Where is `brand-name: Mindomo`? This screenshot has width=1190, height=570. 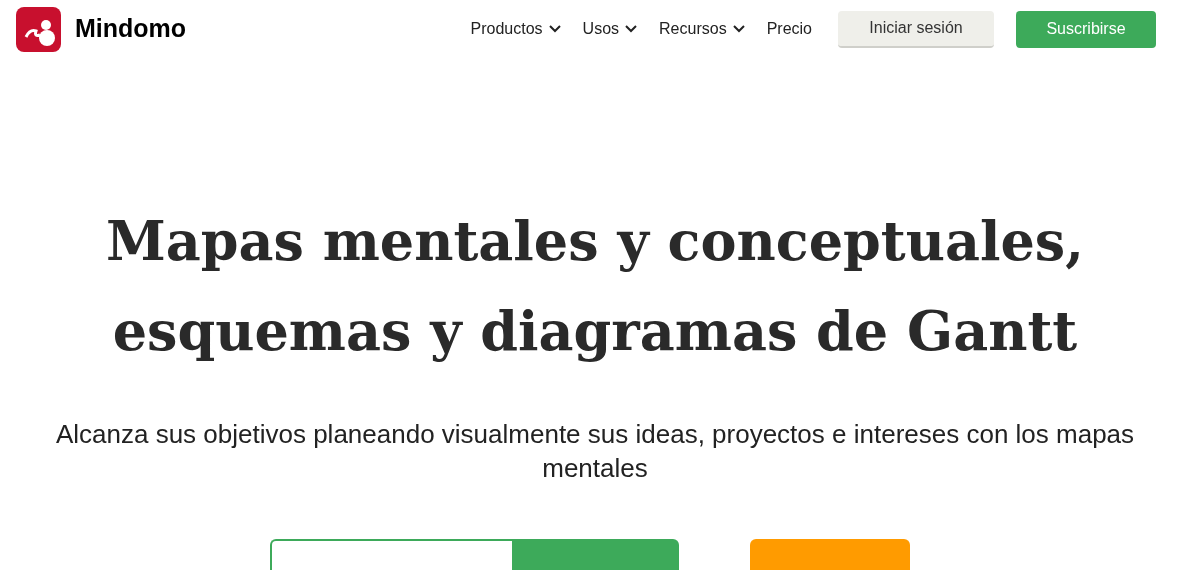
brand-name: Mindomo is located at coordinates (131, 29).